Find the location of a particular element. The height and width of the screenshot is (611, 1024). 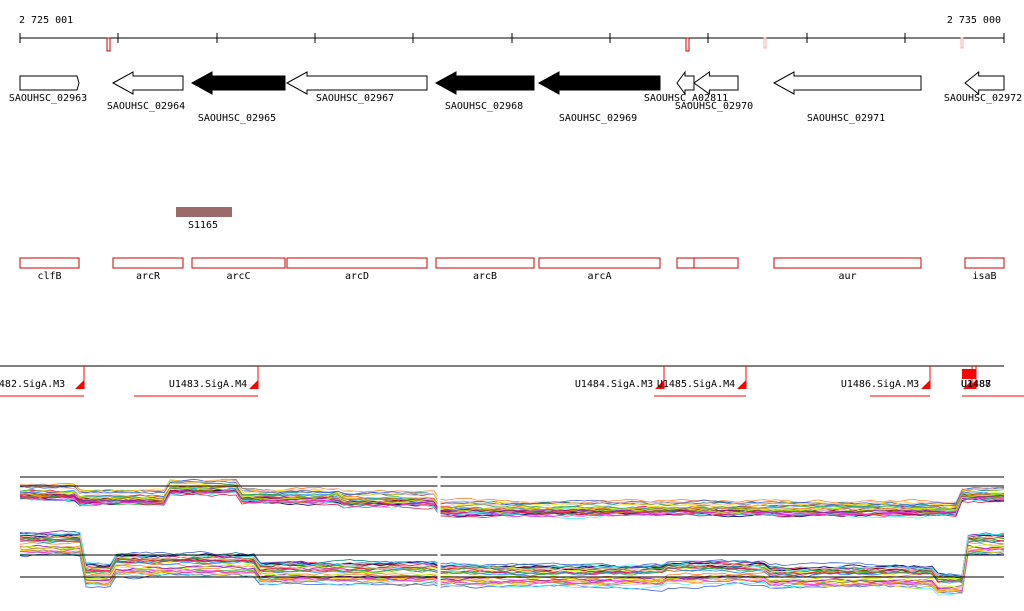

annotation-label: clfB is located at coordinates (49, 276).